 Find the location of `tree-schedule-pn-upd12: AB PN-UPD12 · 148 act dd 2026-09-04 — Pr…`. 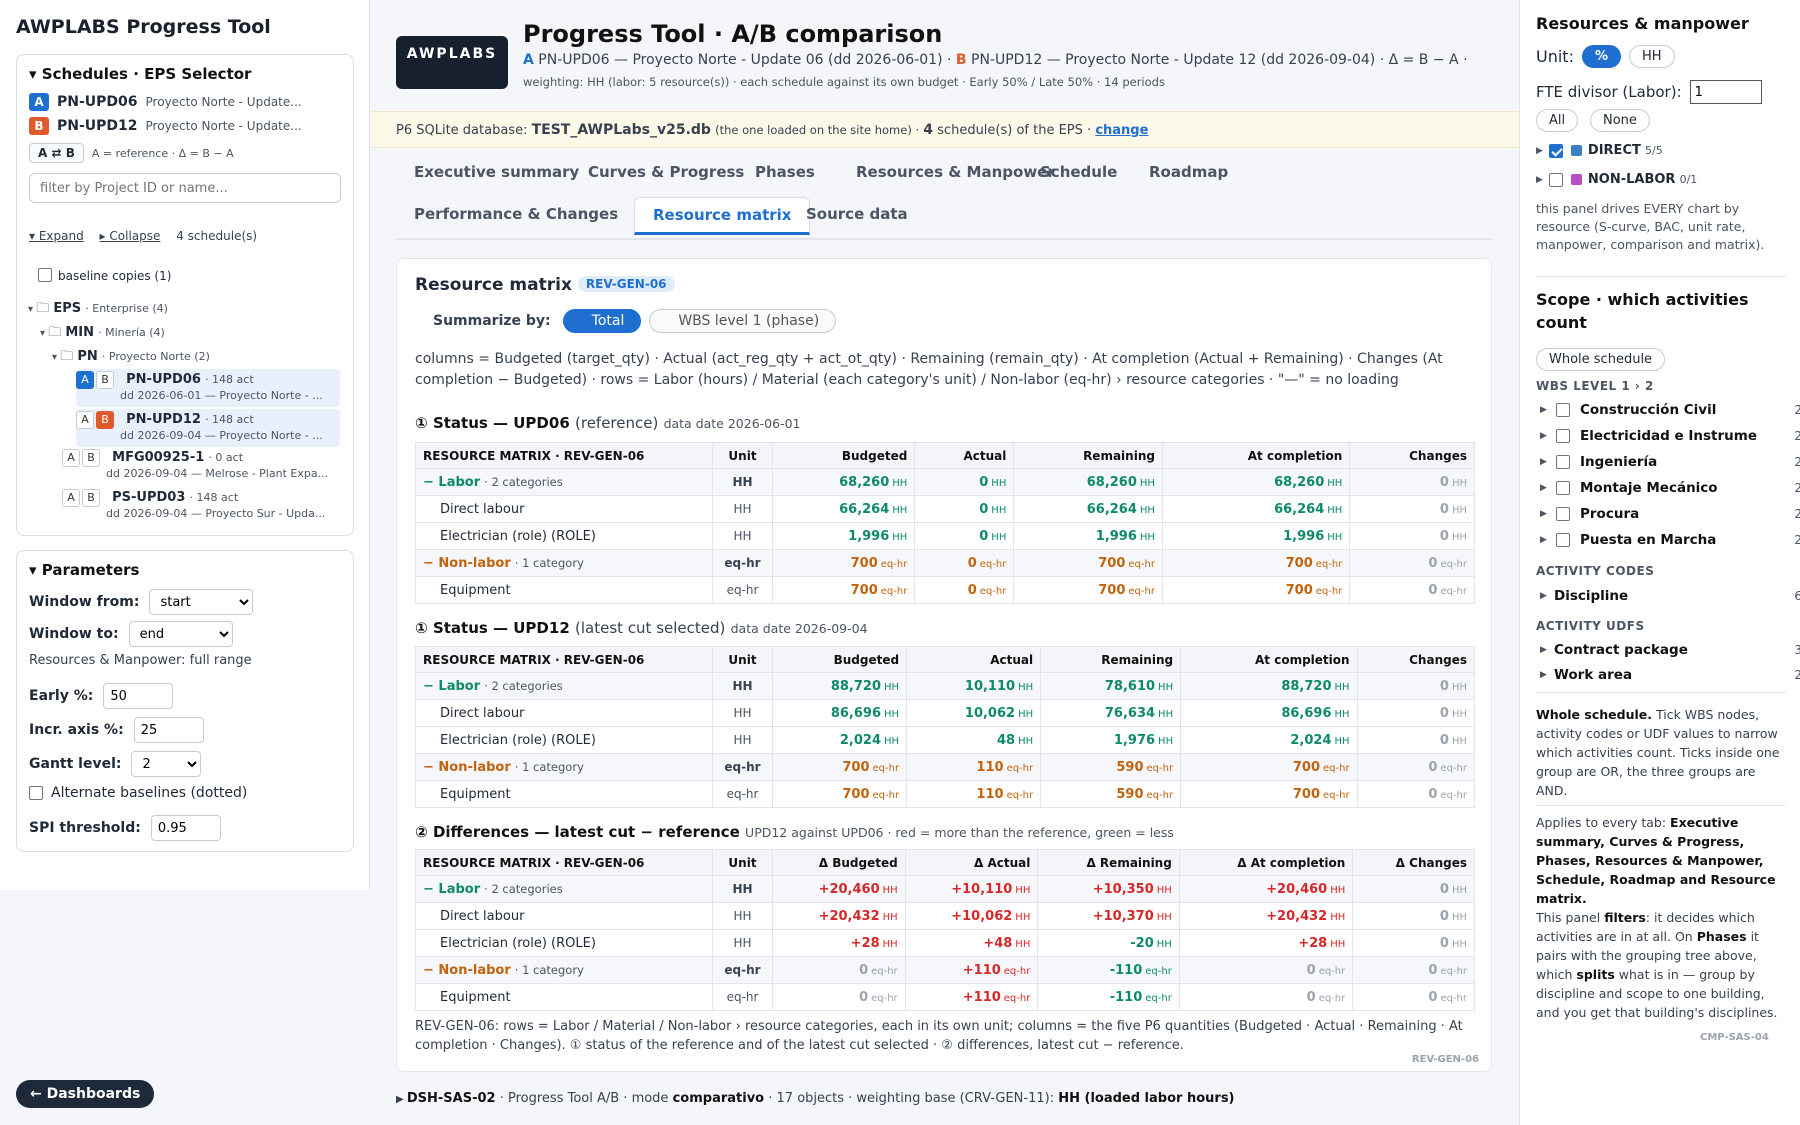

tree-schedule-pn-upd12: AB PN-UPD12 · 148 act dd 2026-09-04 — Pr… is located at coordinates (208, 428).